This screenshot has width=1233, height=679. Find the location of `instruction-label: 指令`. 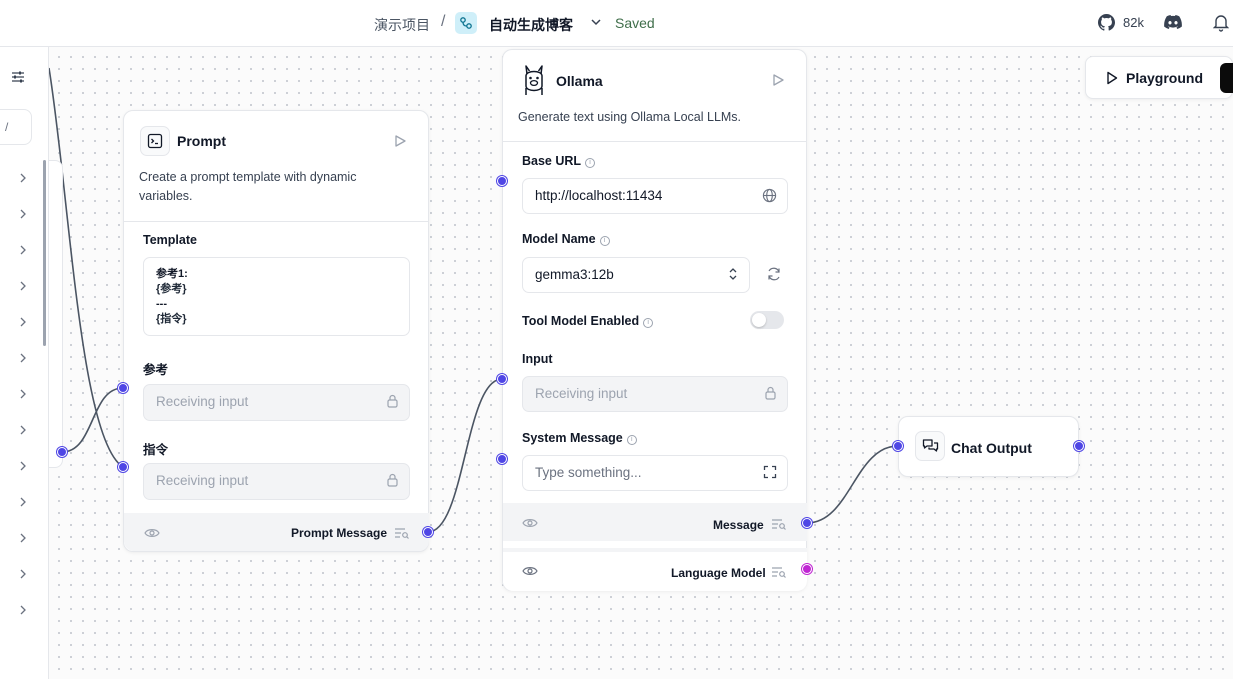

instruction-label: 指令 is located at coordinates (156, 450).